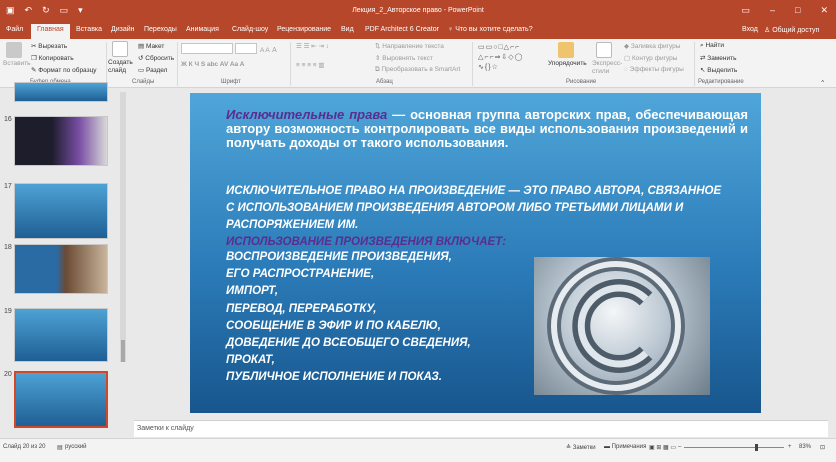  I want to click on arrange-button: Упорядочить, so click(567, 63).